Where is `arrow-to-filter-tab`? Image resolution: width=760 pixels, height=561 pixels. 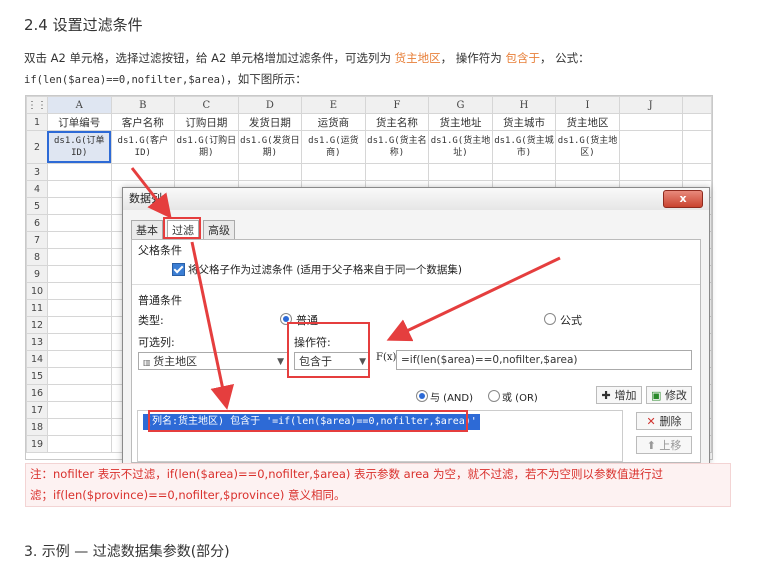 arrow-to-filter-tab is located at coordinates (151, 193).